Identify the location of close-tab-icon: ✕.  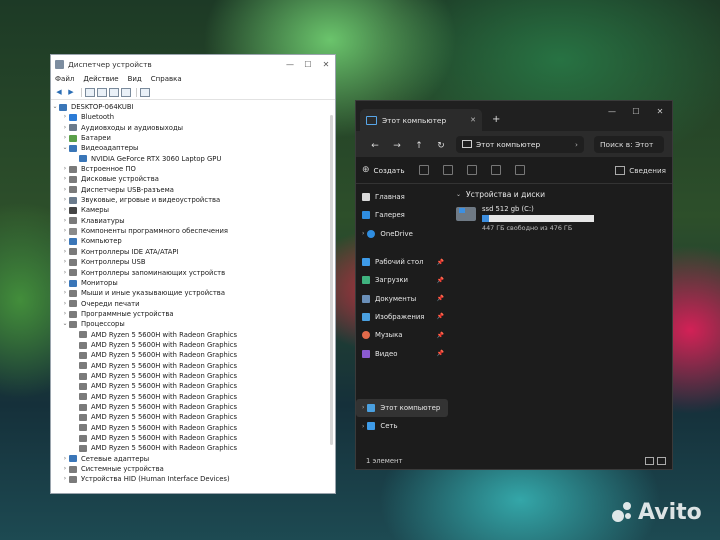
(473, 120).